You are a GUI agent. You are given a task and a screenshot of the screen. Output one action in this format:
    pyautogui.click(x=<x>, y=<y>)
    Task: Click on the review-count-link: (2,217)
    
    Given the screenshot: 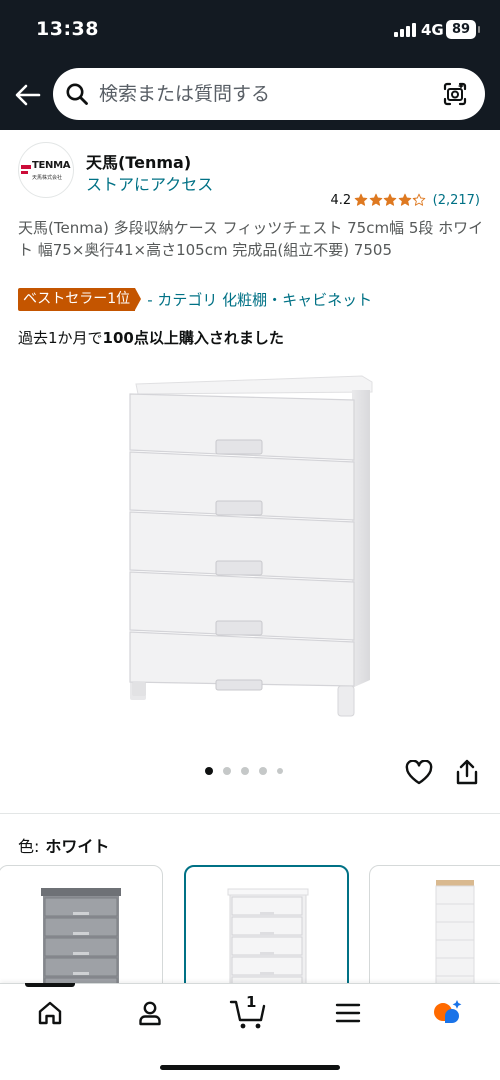 What is the action you would take?
    pyautogui.click(x=456, y=200)
    